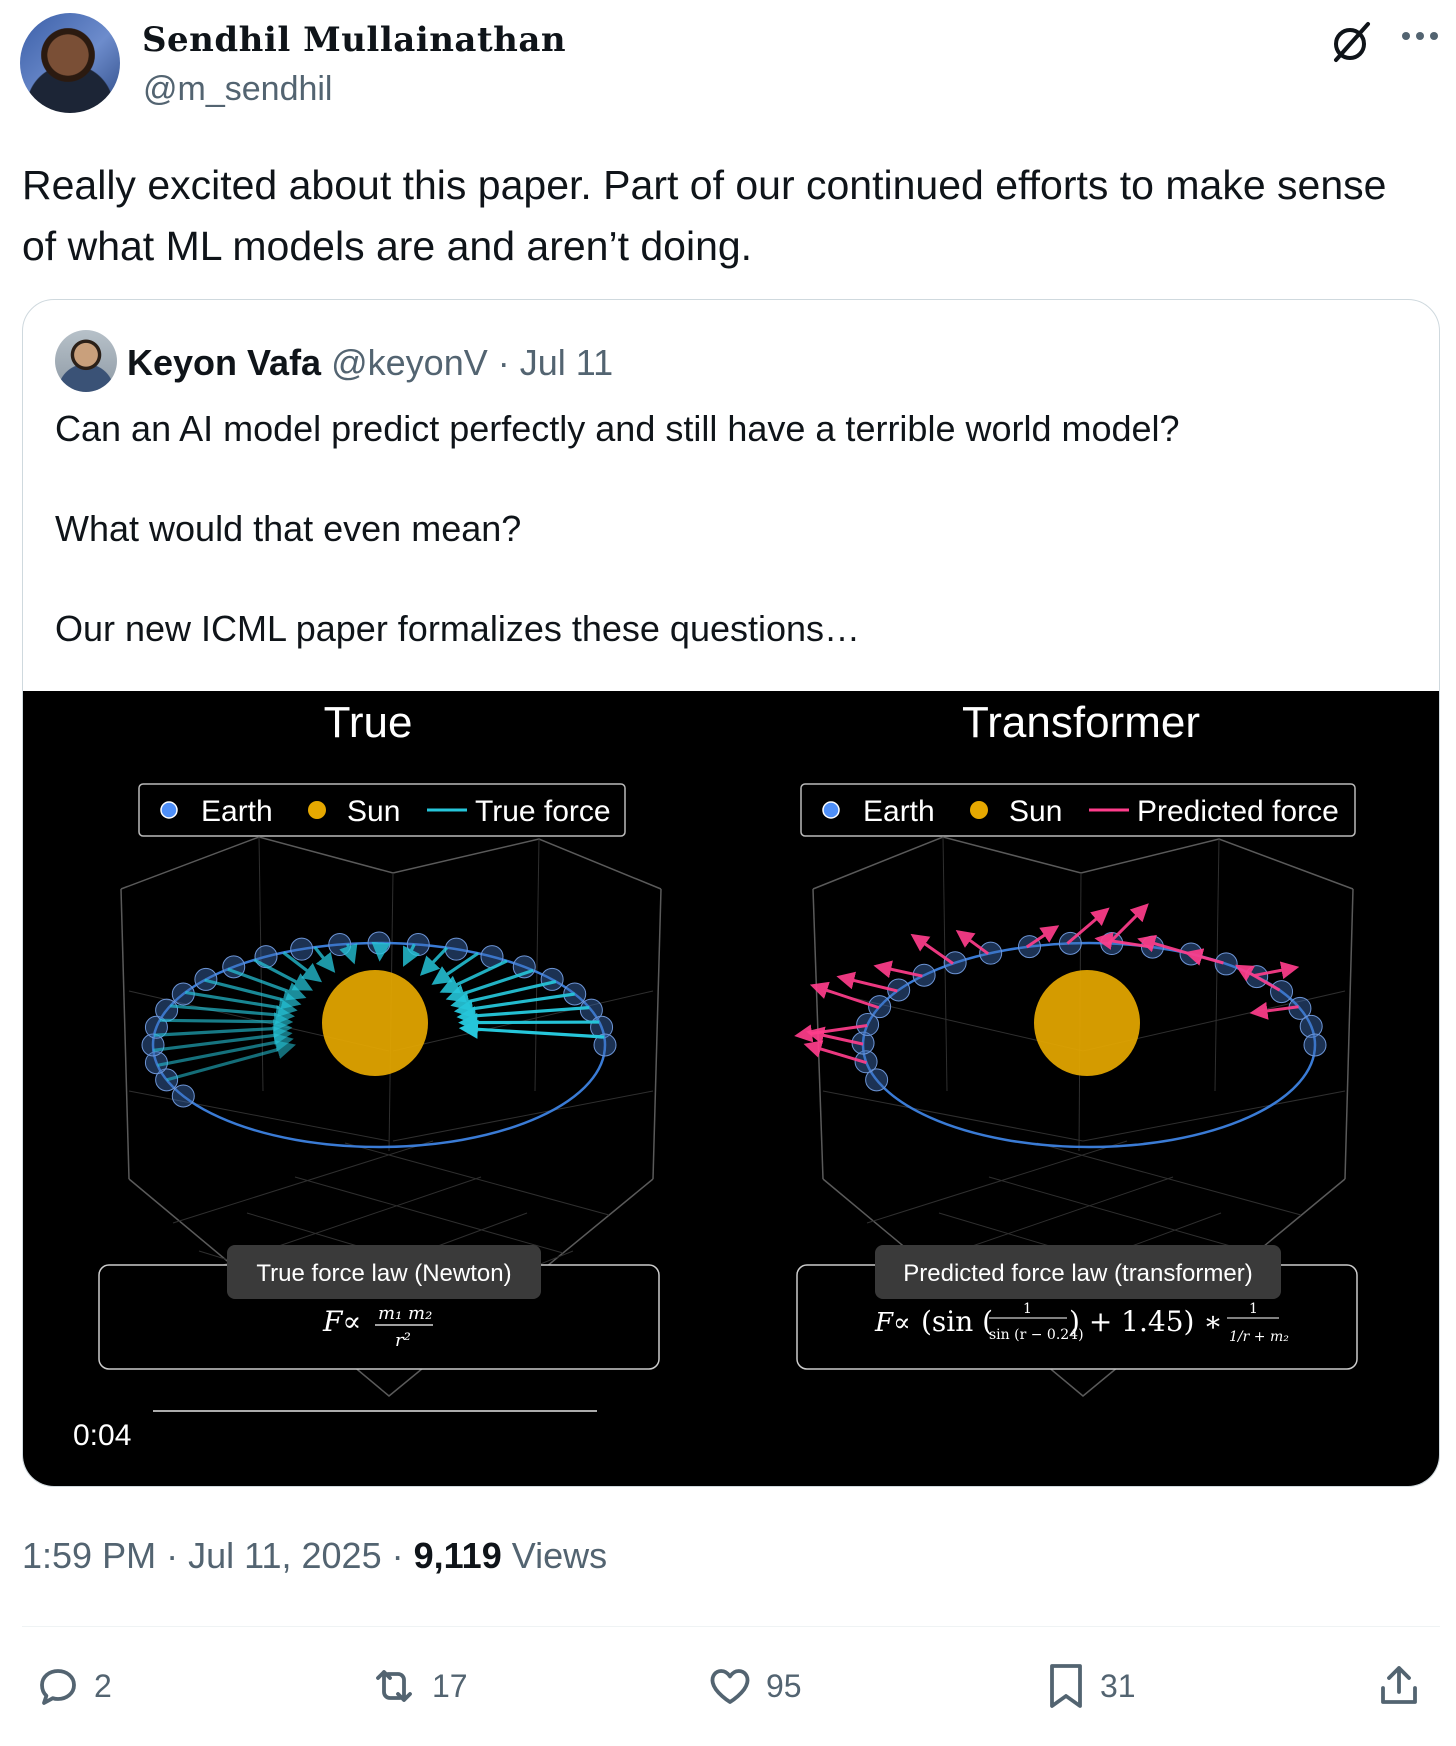  What do you see at coordinates (1066, 1686) in the screenshot?
I see `bookmark-icon` at bounding box center [1066, 1686].